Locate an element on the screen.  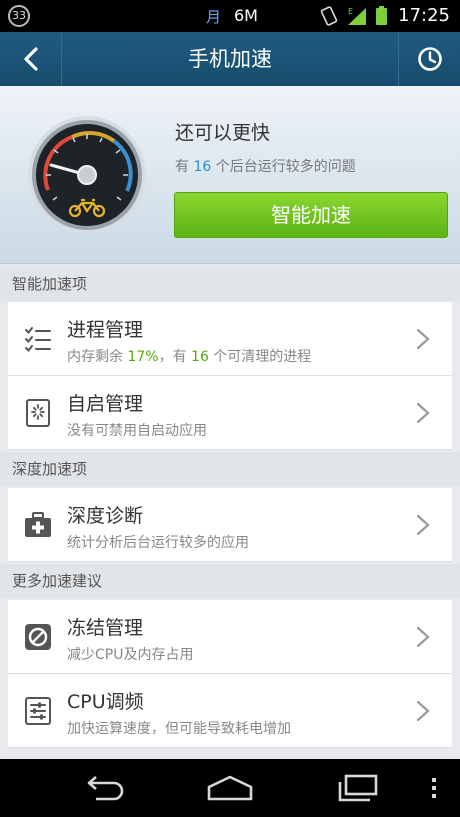
deep-diagnosis-item: 深度诊断 统计分析后台运行较多的应用 is located at coordinates (230, 525).